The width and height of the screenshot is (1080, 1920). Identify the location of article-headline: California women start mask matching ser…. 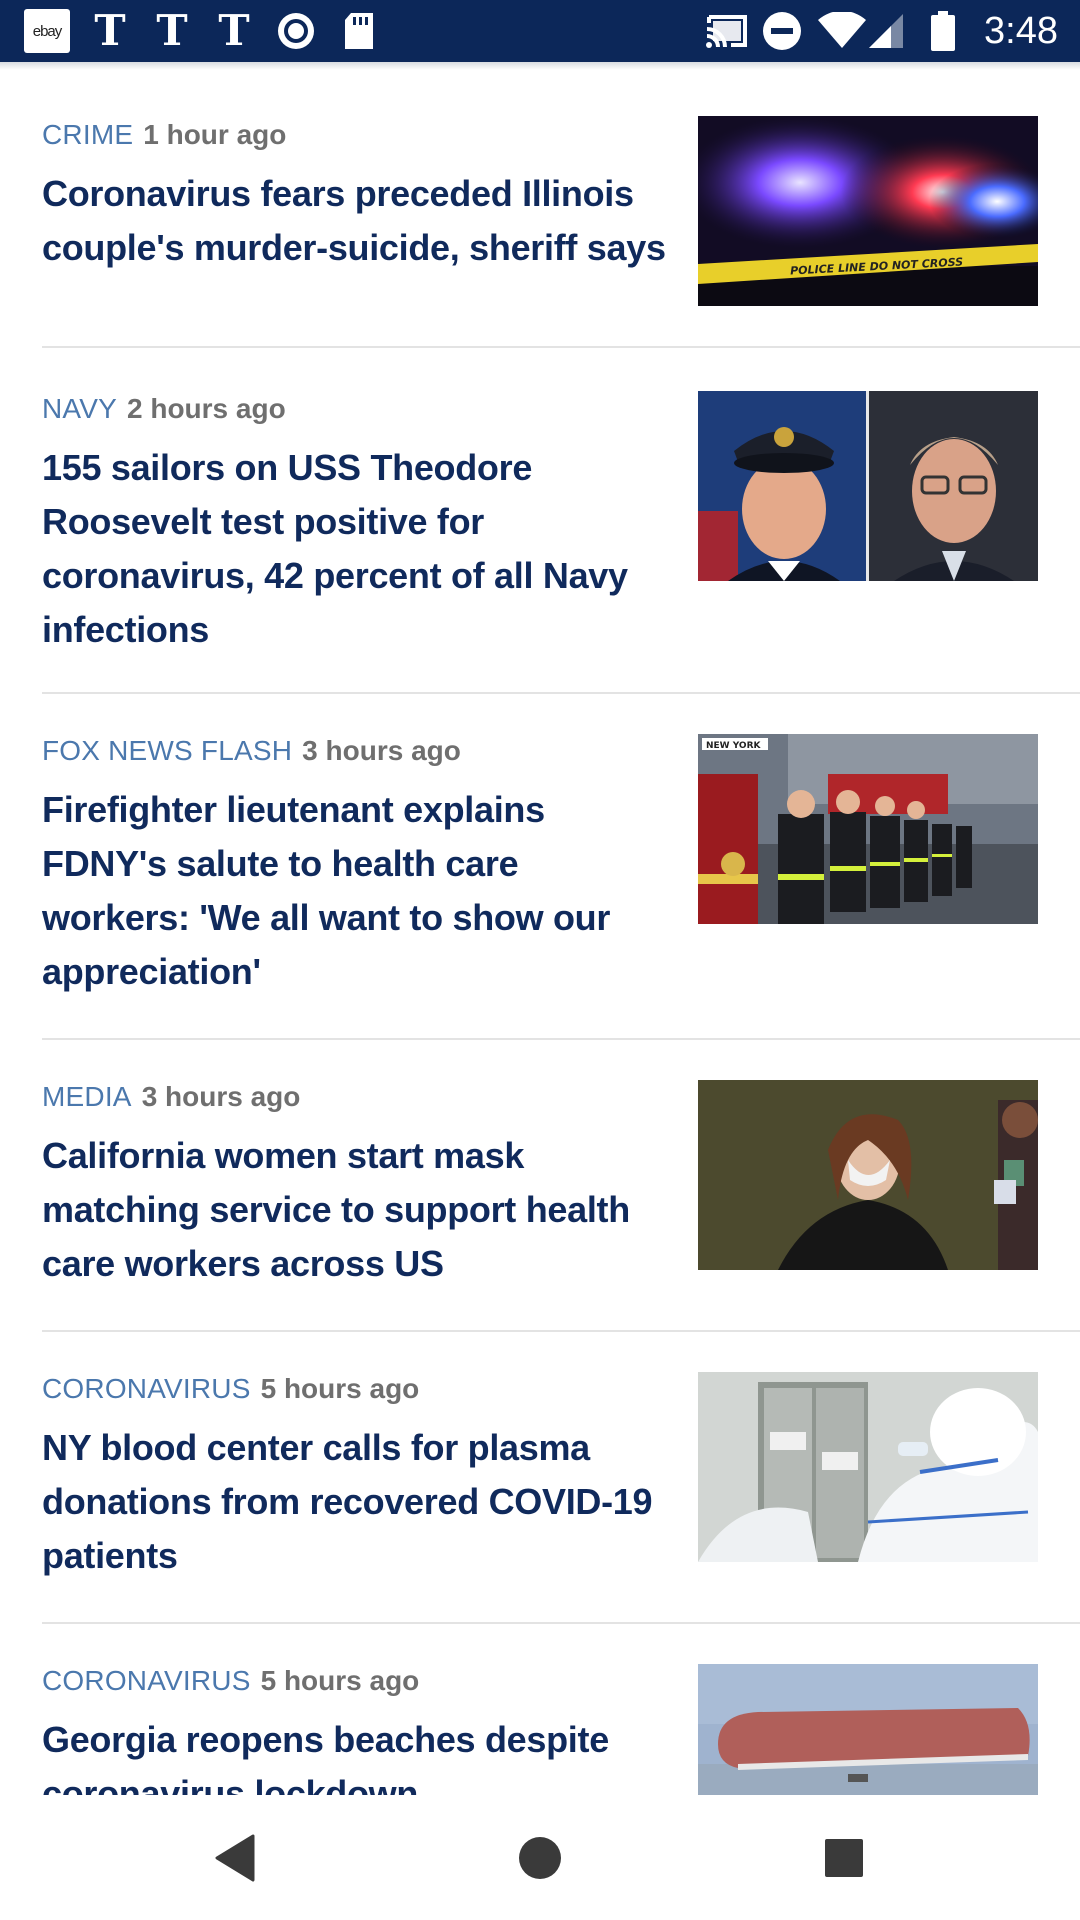
(358, 1210).